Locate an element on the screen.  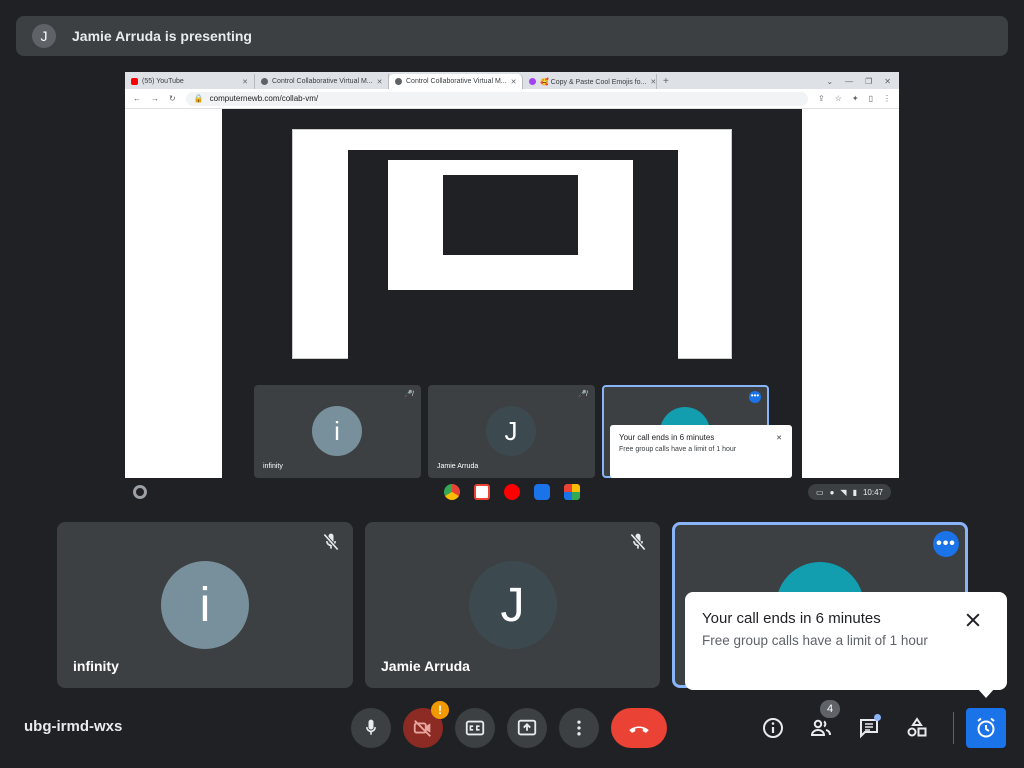
activities-button is located at coordinates (917, 728).